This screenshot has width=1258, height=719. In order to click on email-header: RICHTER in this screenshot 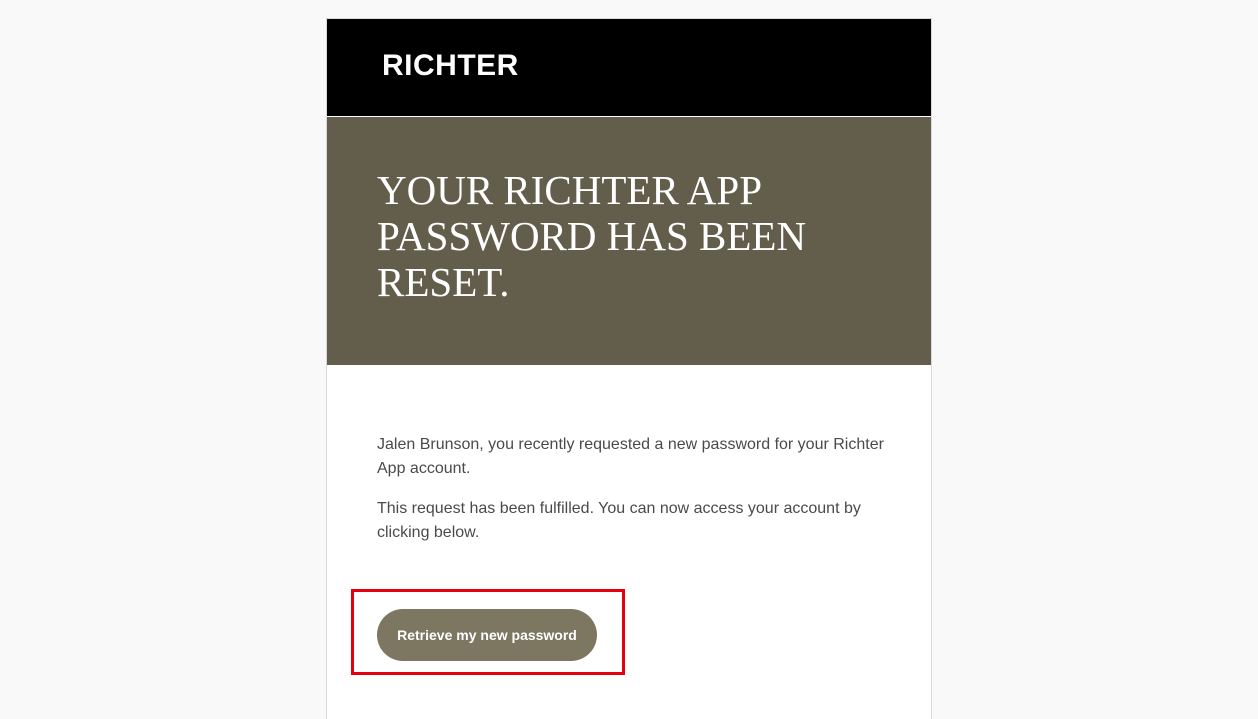, I will do `click(629, 67)`.